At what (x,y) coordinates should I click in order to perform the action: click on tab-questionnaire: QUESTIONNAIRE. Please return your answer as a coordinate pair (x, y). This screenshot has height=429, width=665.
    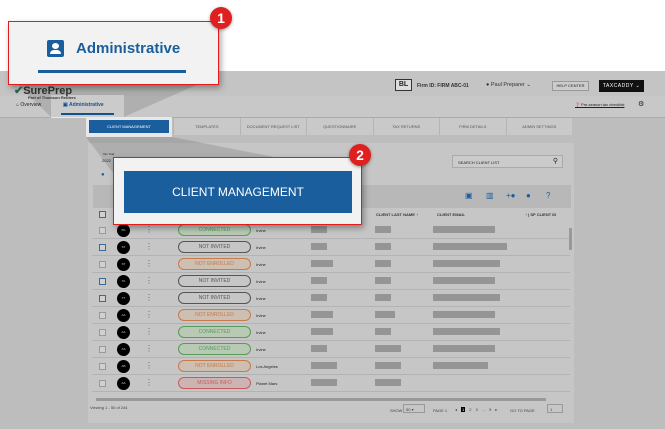
    Looking at the image, I should click on (339, 126).